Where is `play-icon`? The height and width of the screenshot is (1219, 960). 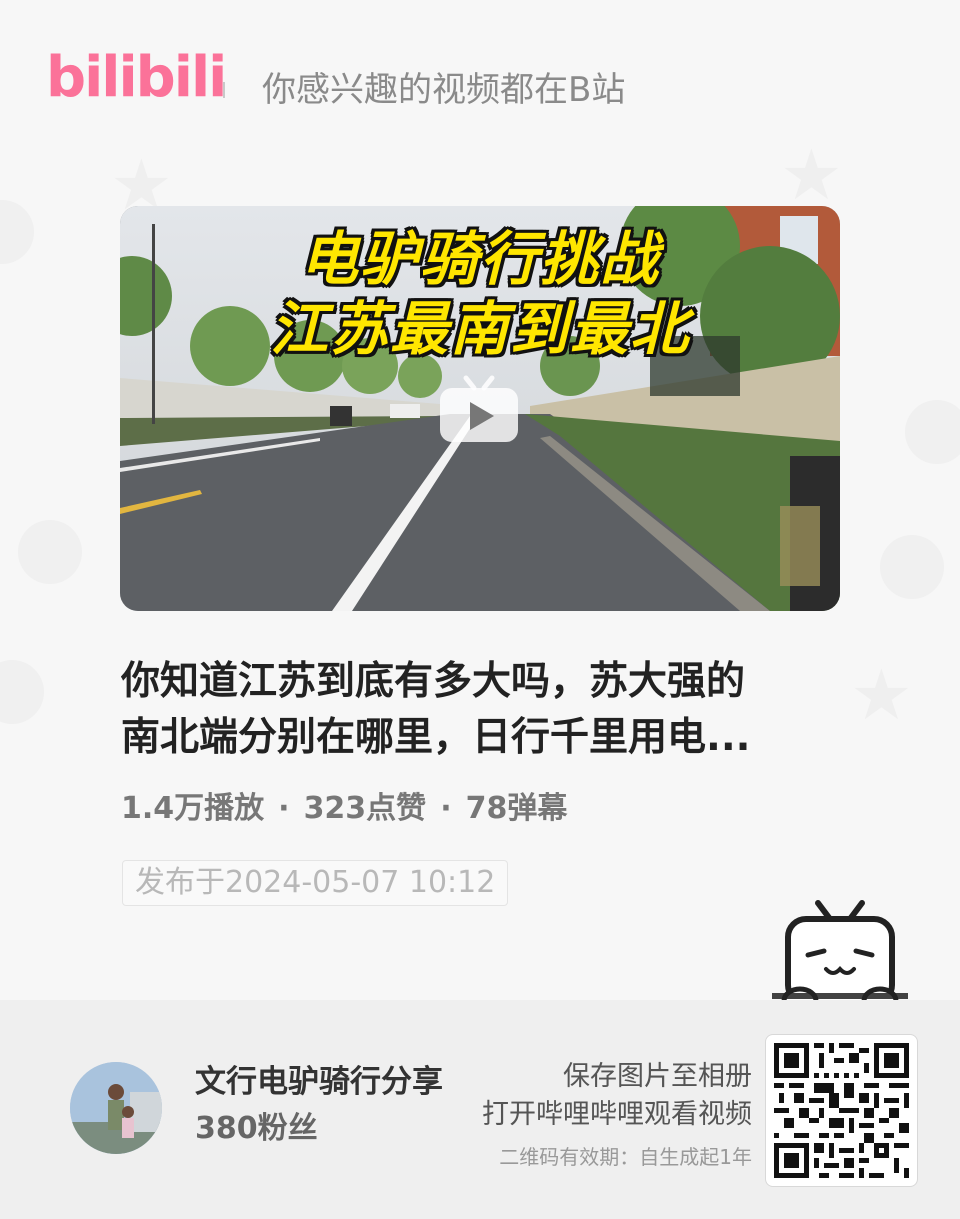 play-icon is located at coordinates (479, 408).